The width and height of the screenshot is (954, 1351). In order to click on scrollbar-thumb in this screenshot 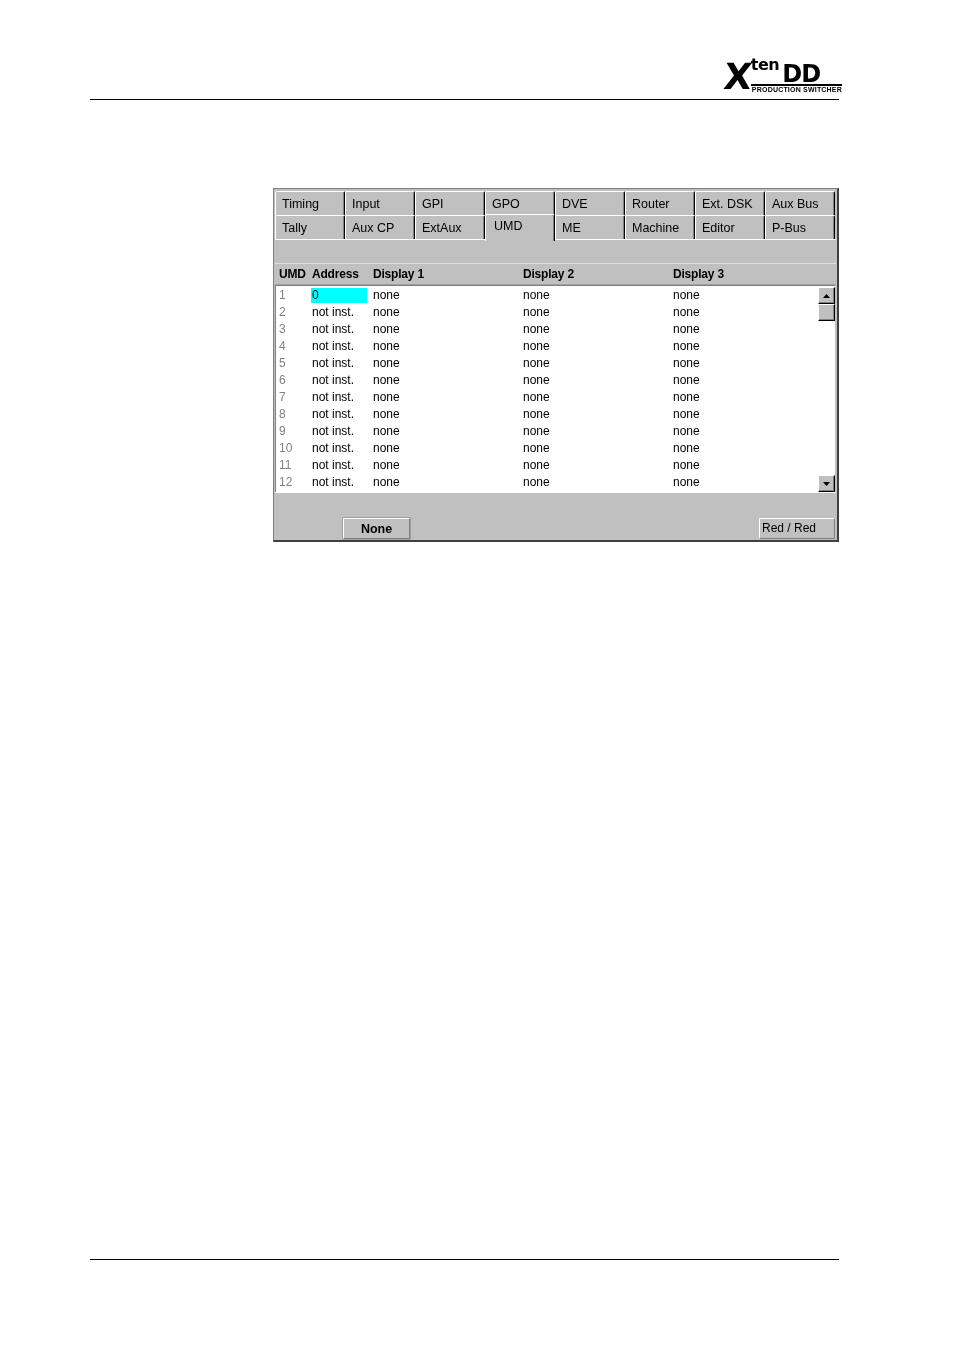, I will do `click(826, 312)`.